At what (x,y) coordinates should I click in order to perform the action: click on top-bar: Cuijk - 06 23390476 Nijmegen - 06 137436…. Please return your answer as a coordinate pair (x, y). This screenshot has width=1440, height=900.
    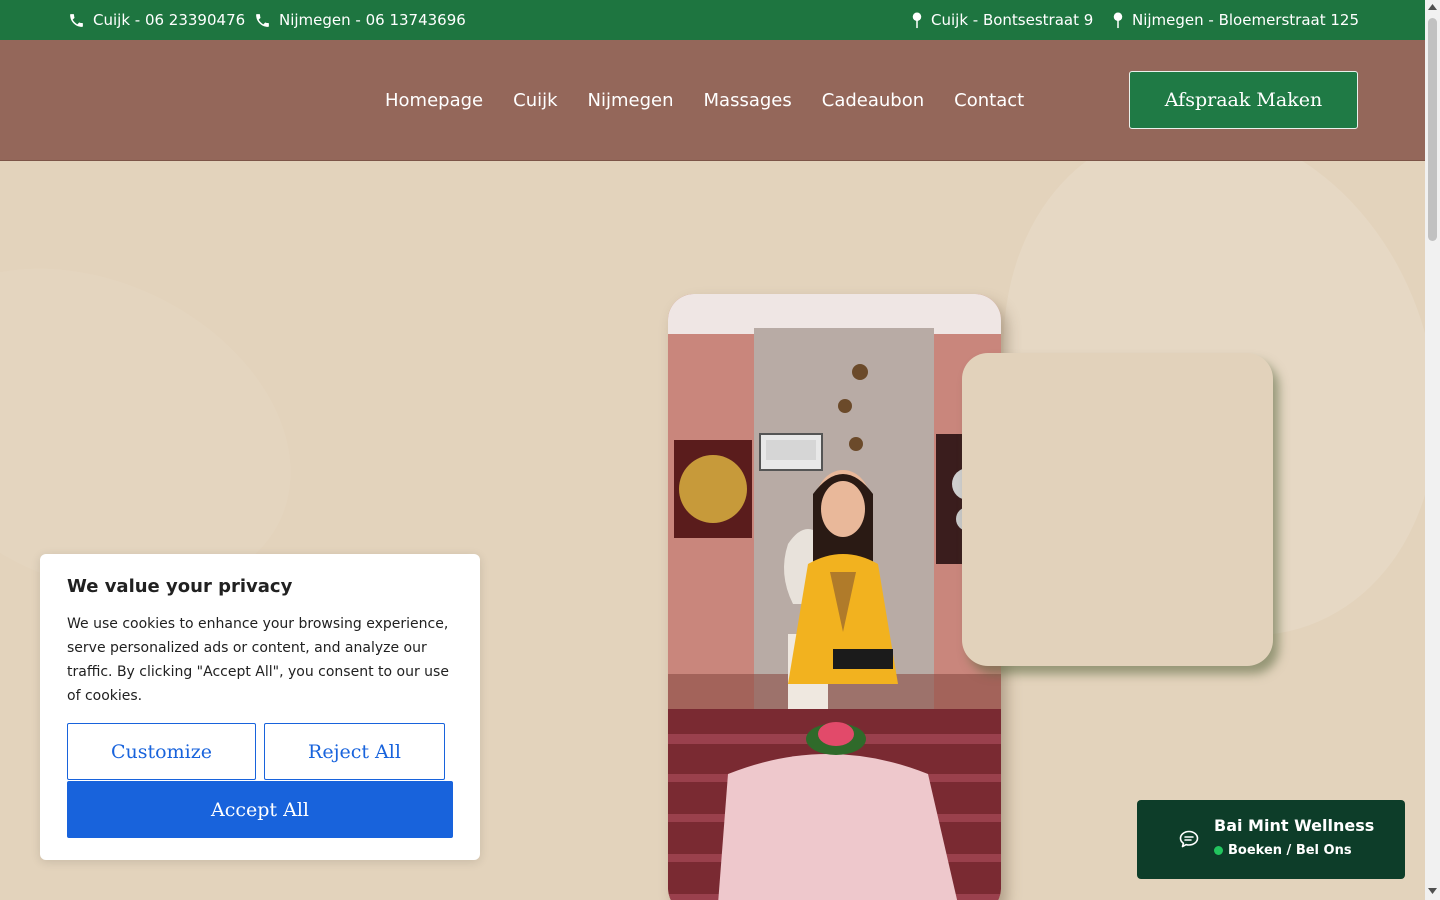
    Looking at the image, I should click on (712, 20).